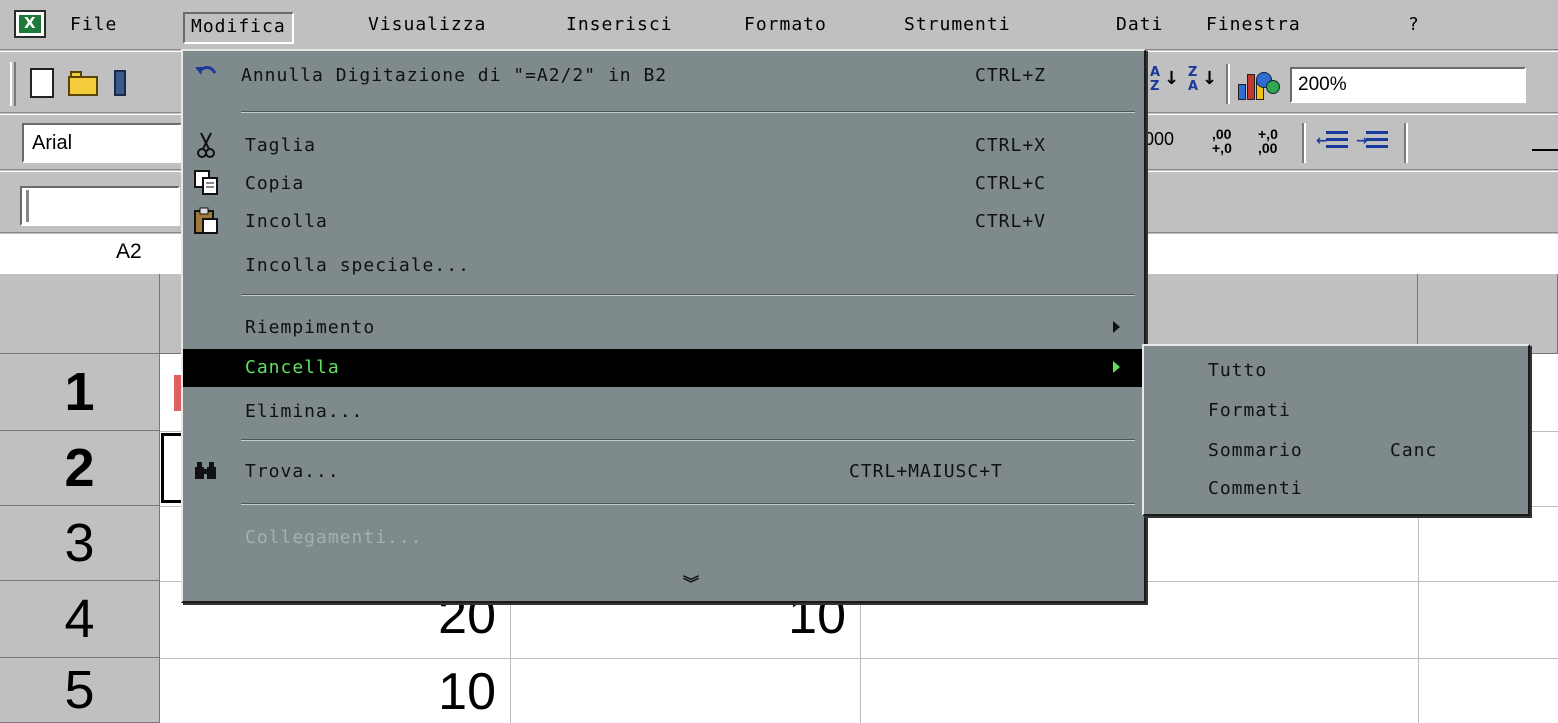  I want to click on menu-item-find: Trova... CTRL+MAIUSC+T, so click(663, 472).